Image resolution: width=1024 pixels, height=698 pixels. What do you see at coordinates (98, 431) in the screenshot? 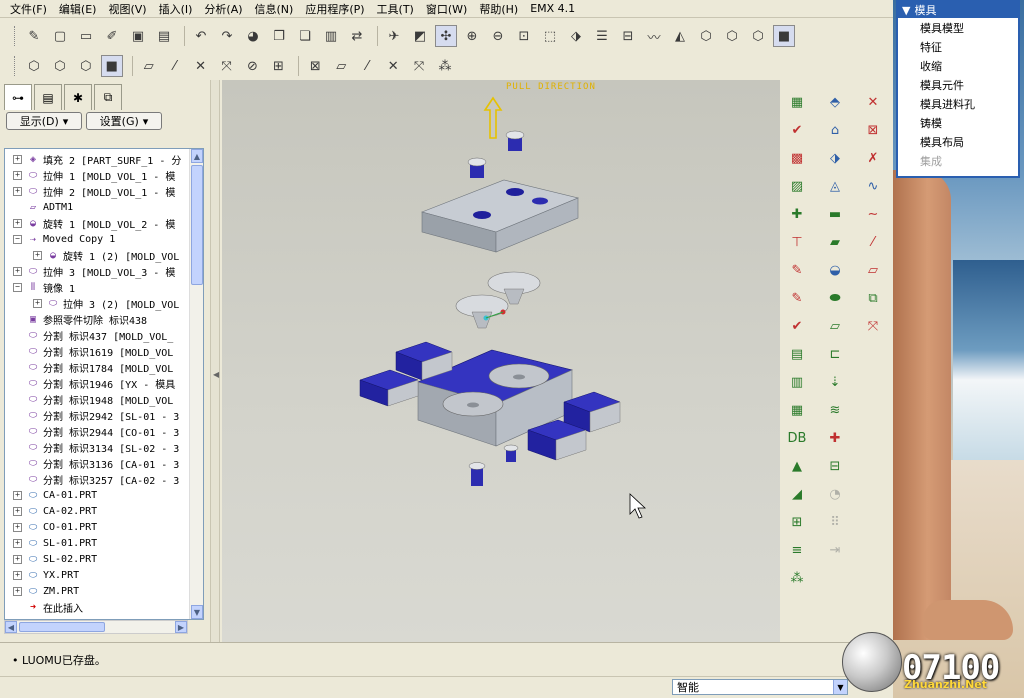
I see `tree-item: ⬭ 分割 标识2944 [CO-01 - 3` at bounding box center [98, 431].